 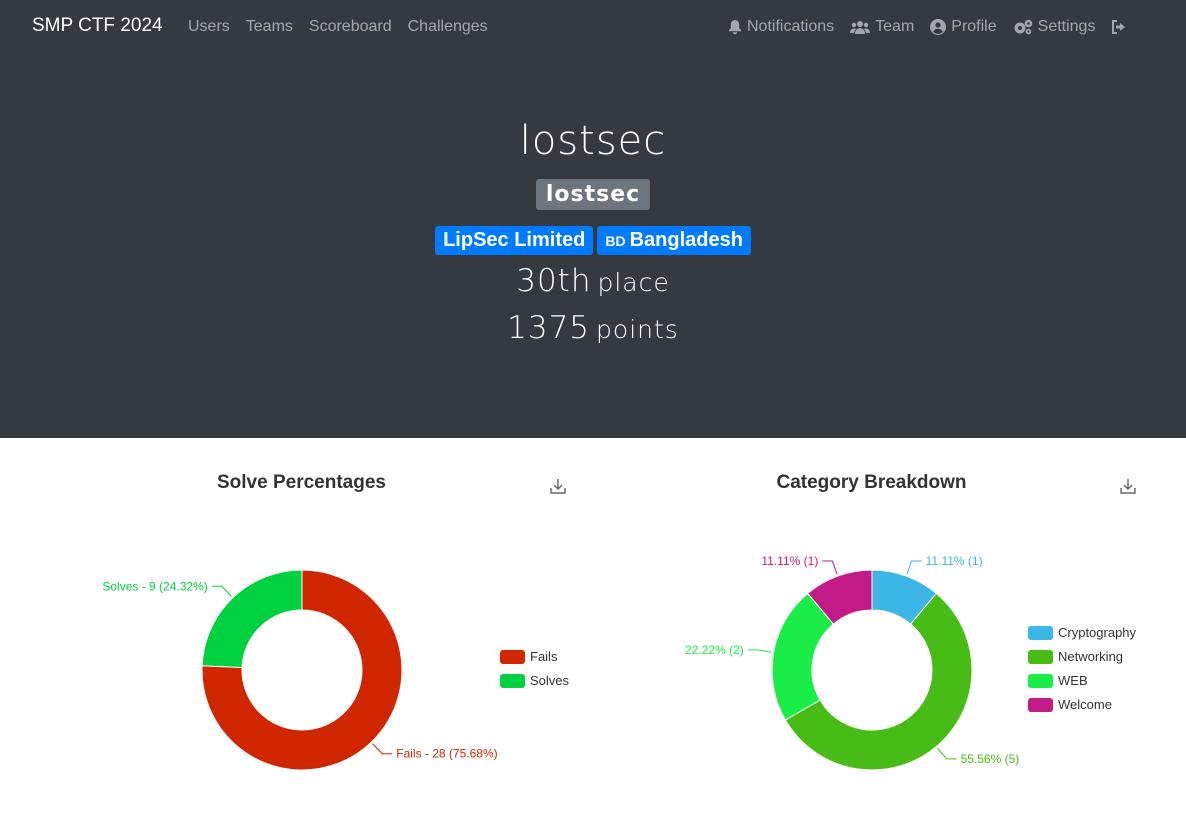 What do you see at coordinates (914, 567) in the screenshot?
I see `label-line-cryptography` at bounding box center [914, 567].